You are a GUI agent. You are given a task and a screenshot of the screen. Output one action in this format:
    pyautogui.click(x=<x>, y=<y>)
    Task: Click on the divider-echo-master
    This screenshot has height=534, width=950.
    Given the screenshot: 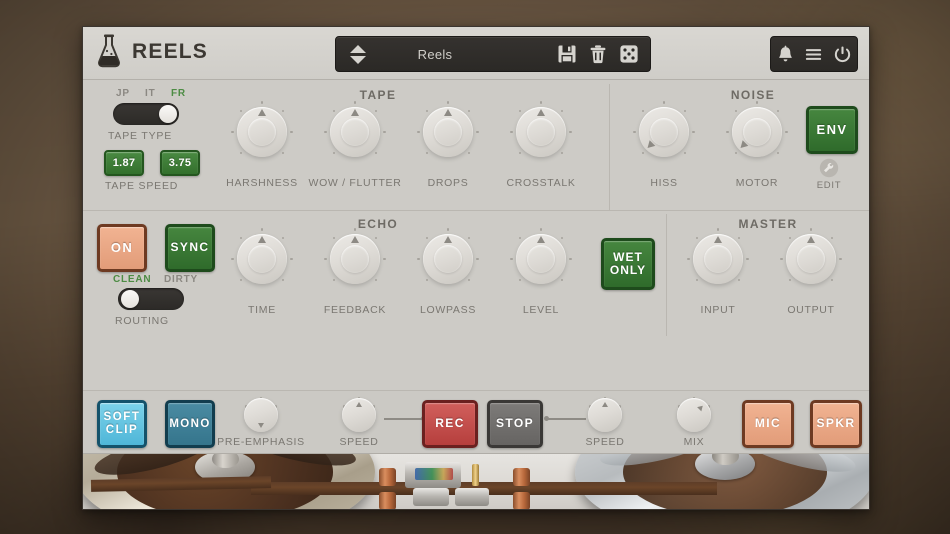 What is the action you would take?
    pyautogui.click(x=666, y=275)
    